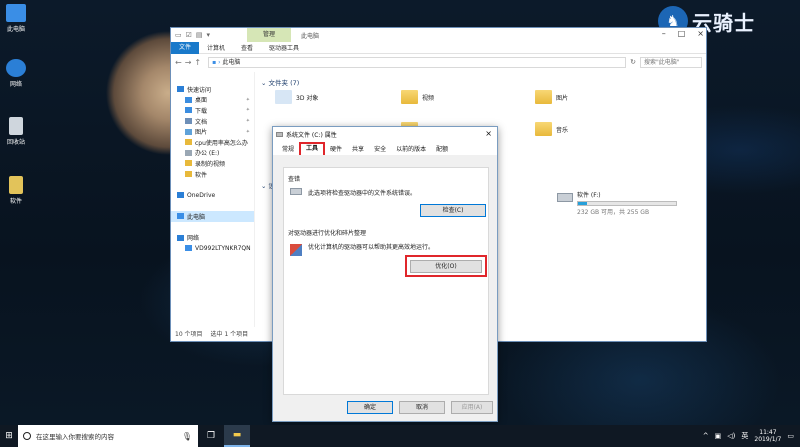 This screenshot has height=447, width=800. Describe the element at coordinates (217, 62) in the screenshot. I see `this-pc-icon: ▪ ›` at that location.